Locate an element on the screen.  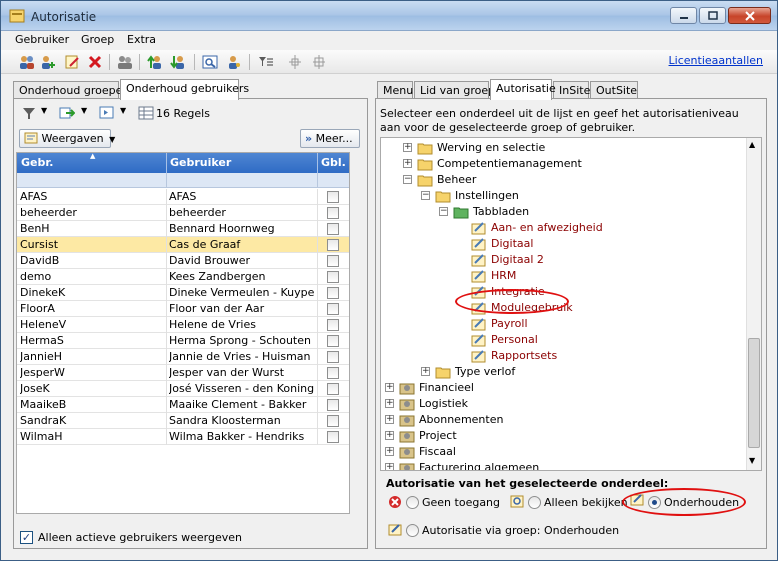
tree-node: + Financieel is located at coordinates (563, 388).